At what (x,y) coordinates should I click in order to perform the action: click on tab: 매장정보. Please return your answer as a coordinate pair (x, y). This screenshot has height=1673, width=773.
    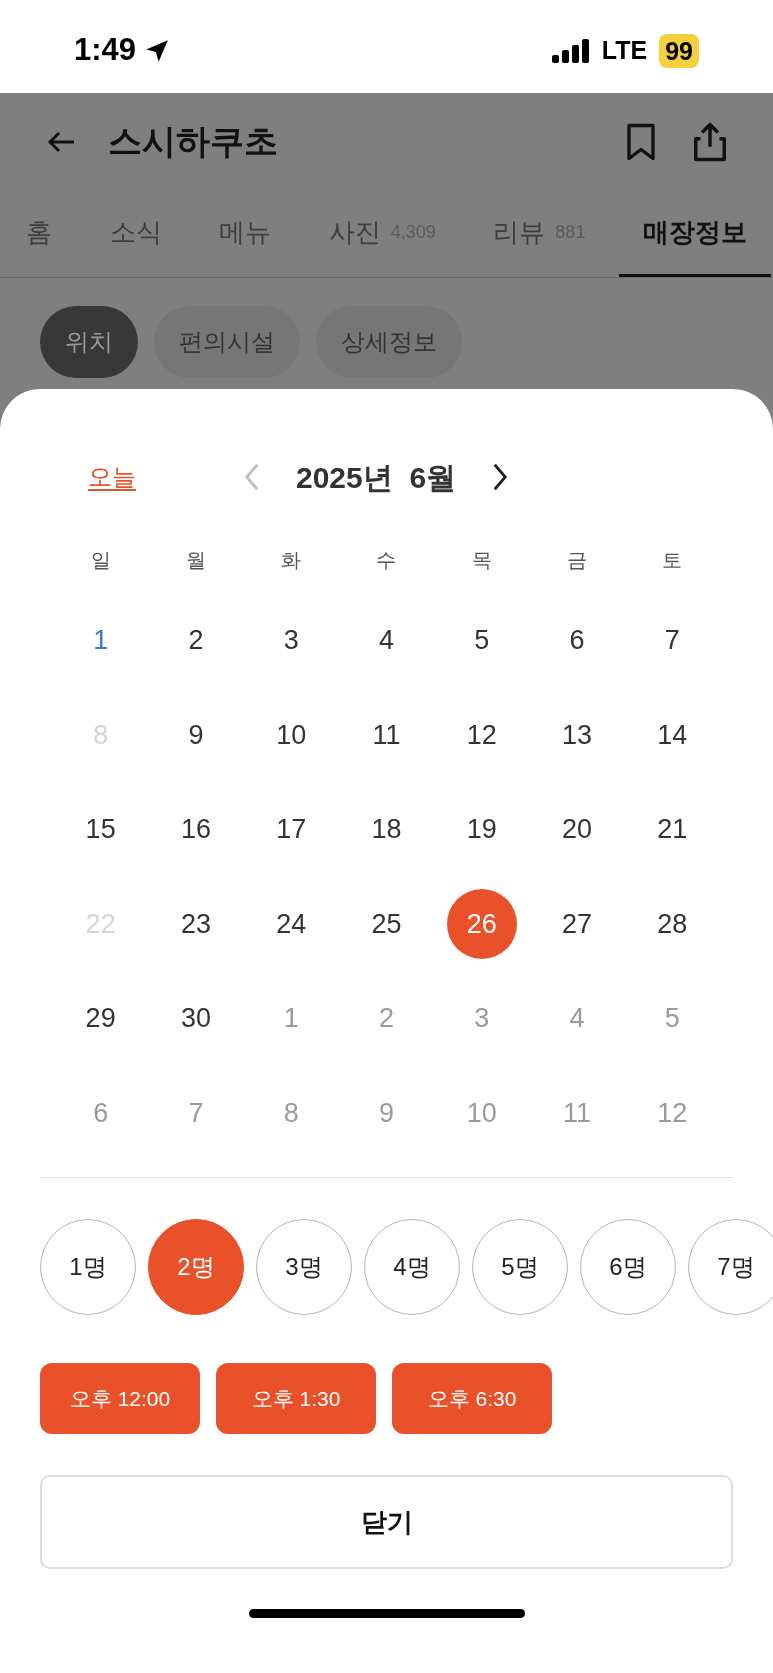
    Looking at the image, I should click on (695, 233).